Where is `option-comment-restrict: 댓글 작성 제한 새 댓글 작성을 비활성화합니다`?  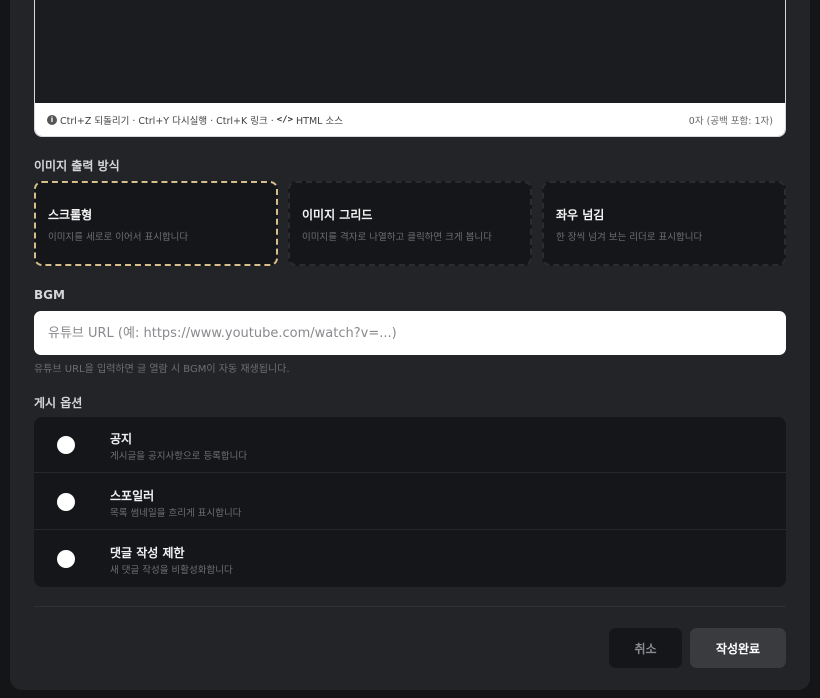 option-comment-restrict: 댓글 작성 제한 새 댓글 작성을 비활성화합니다 is located at coordinates (410, 559).